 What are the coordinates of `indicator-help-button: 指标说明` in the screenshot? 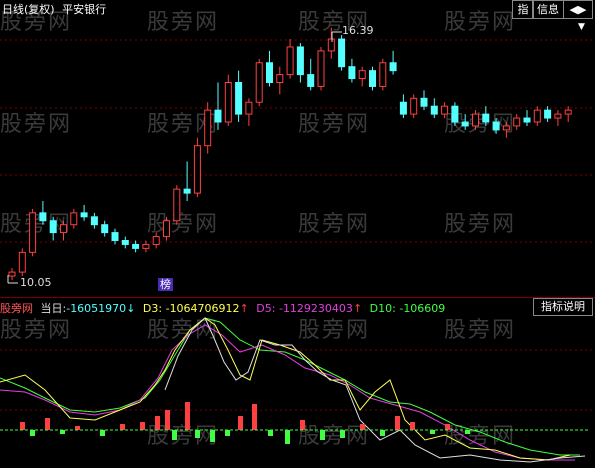 It's located at (563, 307).